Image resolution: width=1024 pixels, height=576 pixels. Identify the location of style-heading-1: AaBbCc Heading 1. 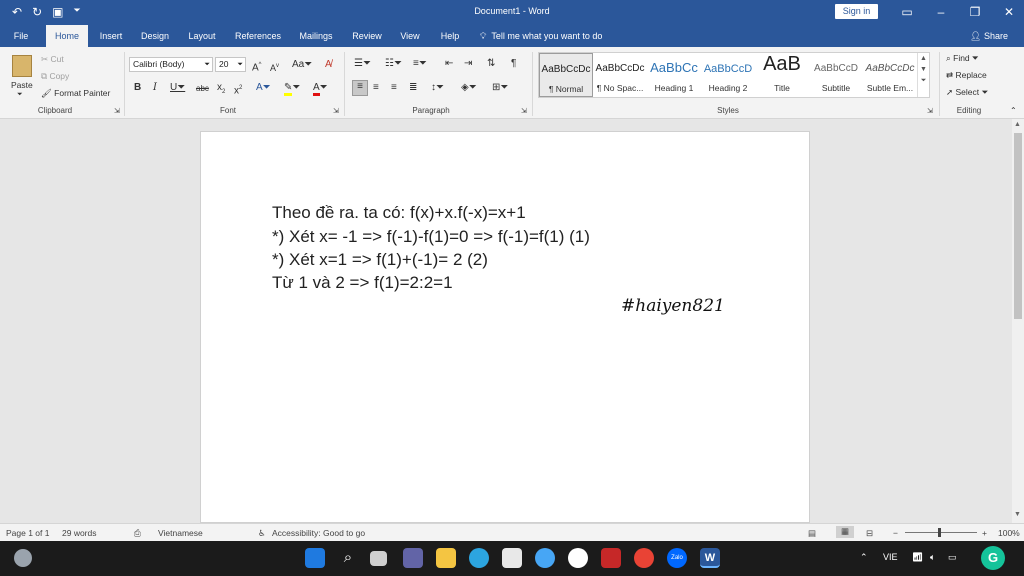
(674, 75).